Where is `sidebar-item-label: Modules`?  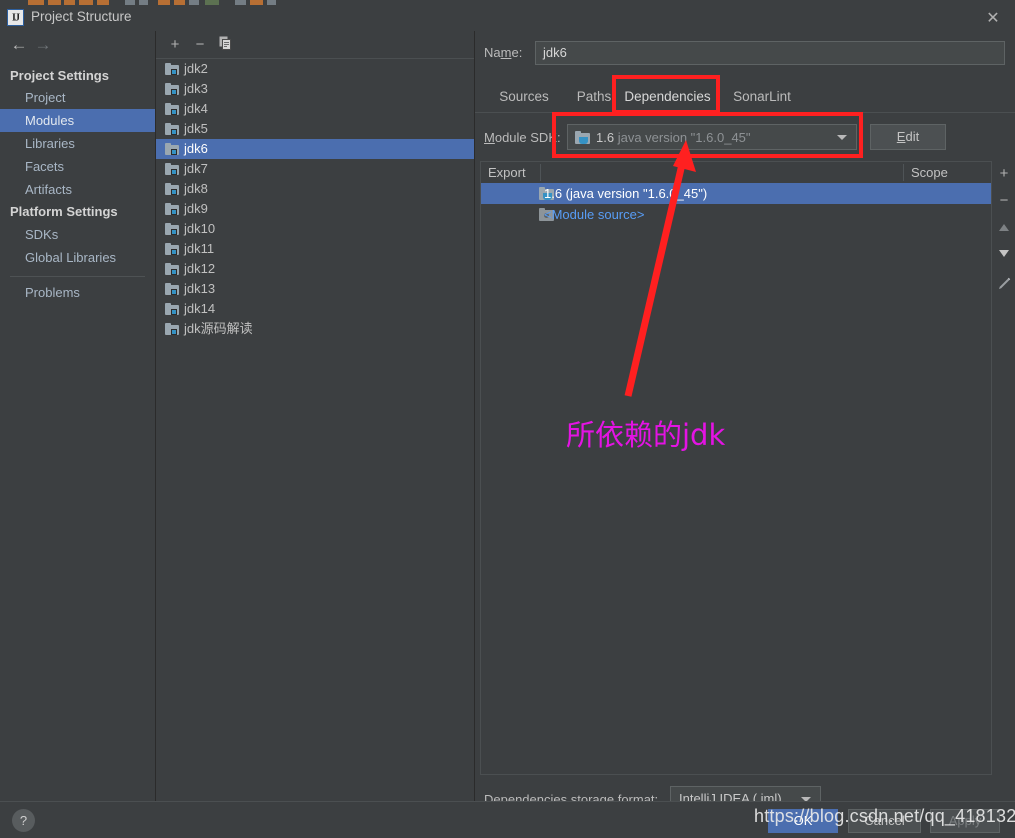 sidebar-item-label: Modules is located at coordinates (50, 120).